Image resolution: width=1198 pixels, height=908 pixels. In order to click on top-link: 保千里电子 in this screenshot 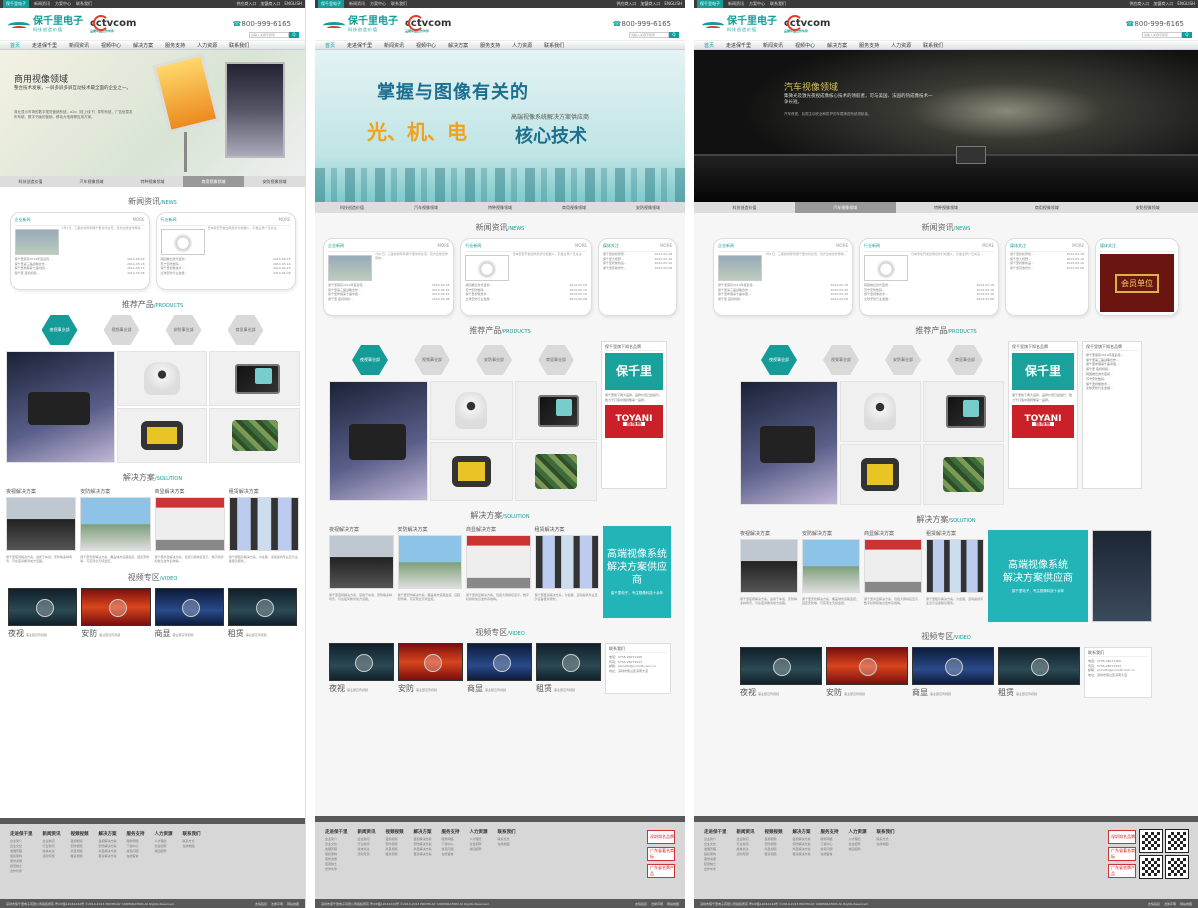, I will do `click(16, 4)`.